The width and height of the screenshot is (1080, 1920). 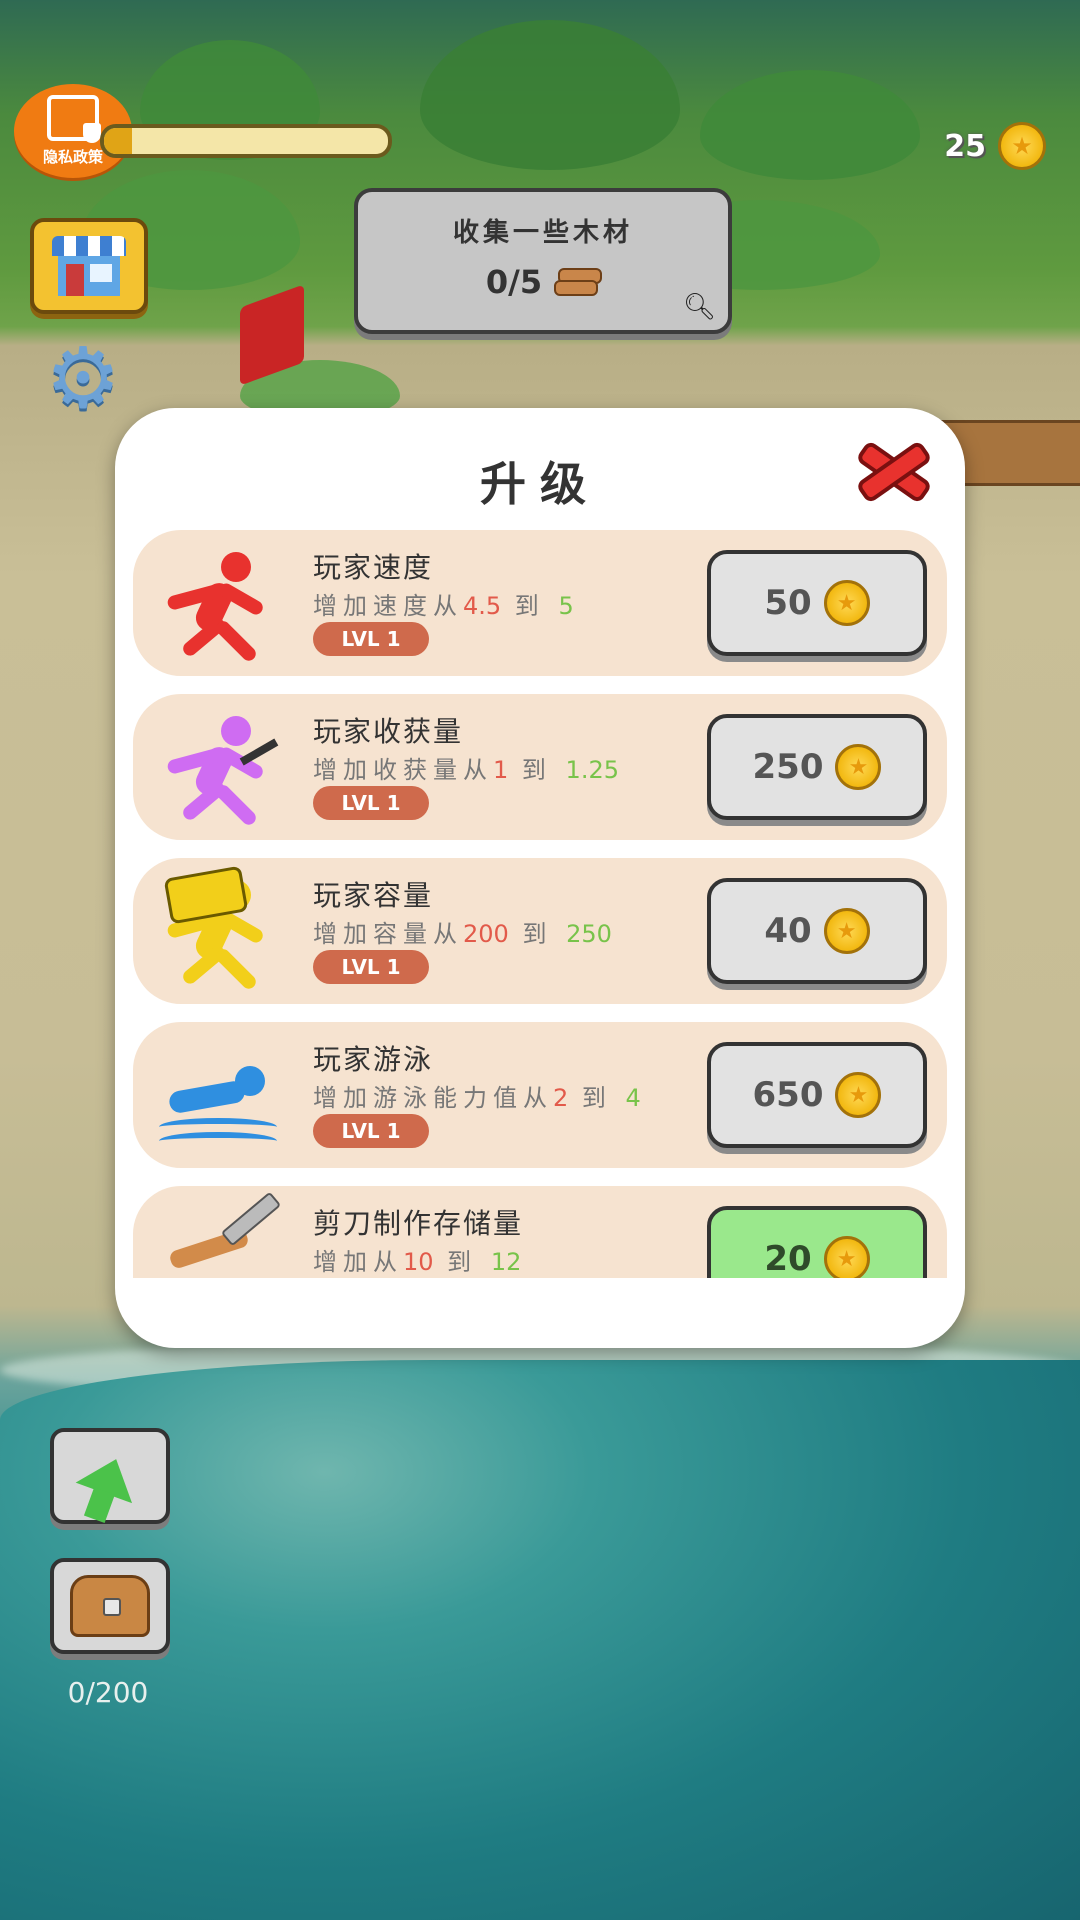 I want to click on quest-count-row: 0/5, so click(x=543, y=282).